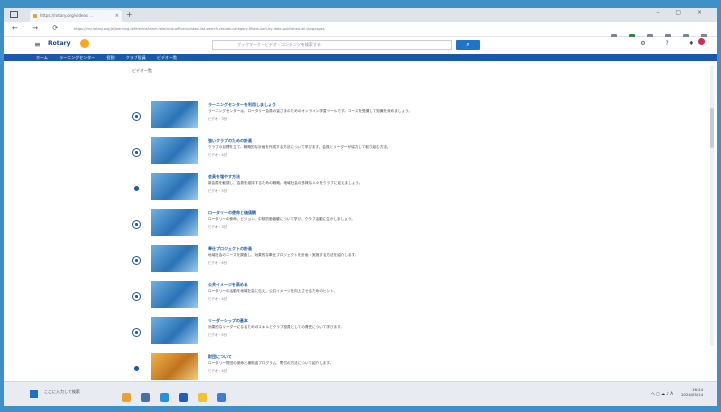  What do you see at coordinates (167, 57) in the screenshot?
I see `breadcrumb-item: ビデオ一覧` at bounding box center [167, 57].